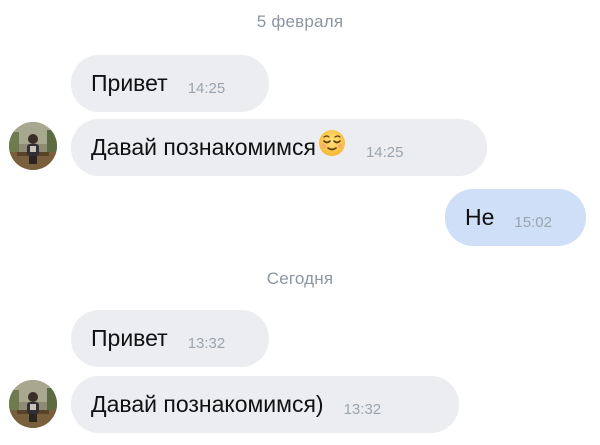 Image resolution: width=600 pixels, height=445 pixels. What do you see at coordinates (207, 404) in the screenshot?
I see `message-text: Давай познакомимся)` at bounding box center [207, 404].